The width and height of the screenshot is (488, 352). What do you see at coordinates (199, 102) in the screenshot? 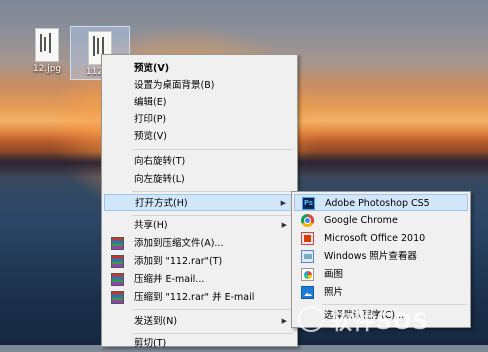
I see `menu-item-edit: 编辑(E)` at bounding box center [199, 102].